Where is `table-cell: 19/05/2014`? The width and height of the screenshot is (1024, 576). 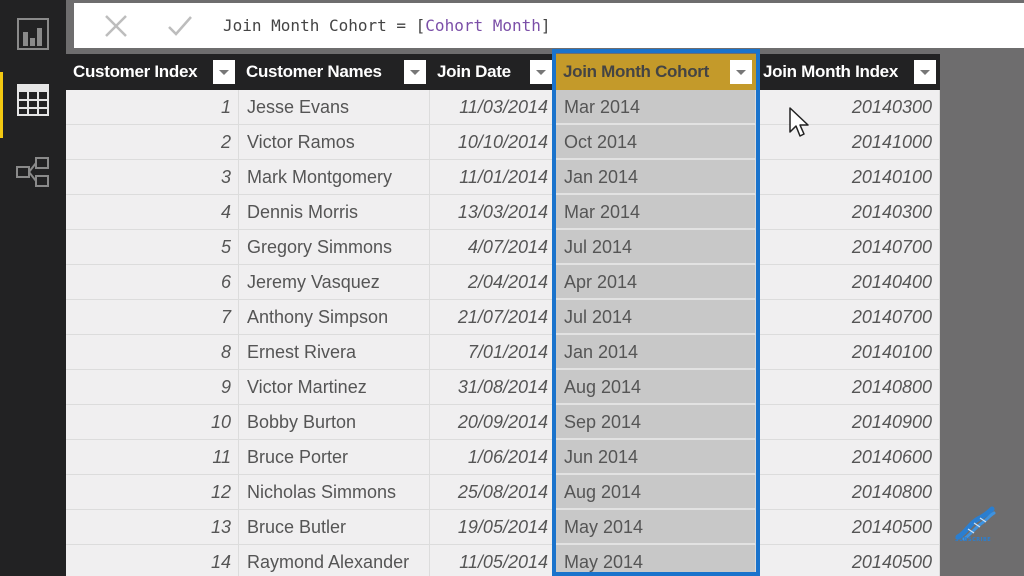 table-cell: 19/05/2014 is located at coordinates (493, 527).